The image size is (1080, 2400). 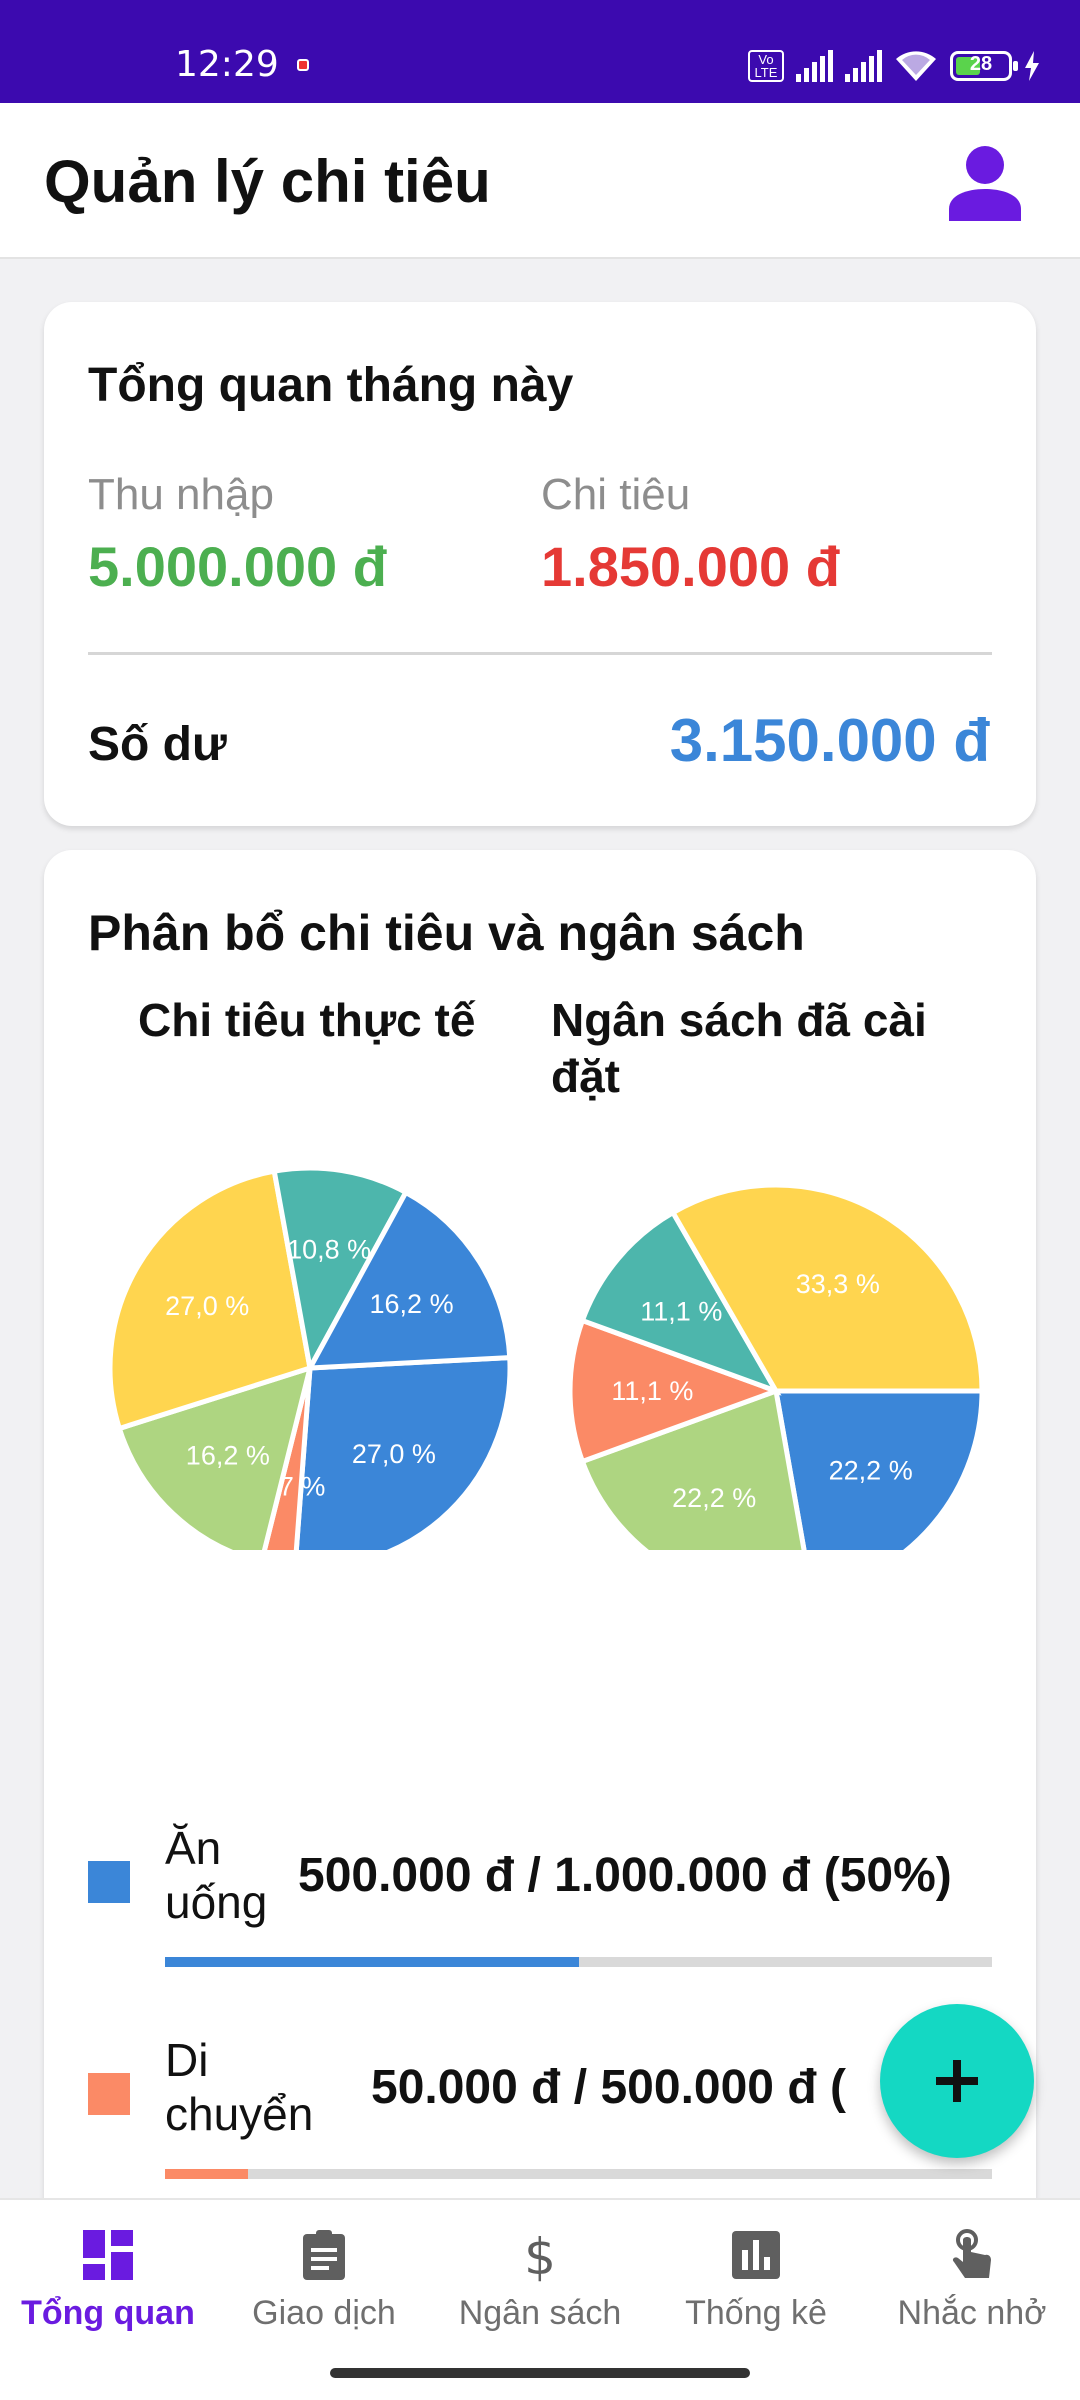 I want to click on pie-chart-budget: 22,2 % 22,2 % 11,1 % 11,1 % 33,3 %, so click(x=776, y=1366).